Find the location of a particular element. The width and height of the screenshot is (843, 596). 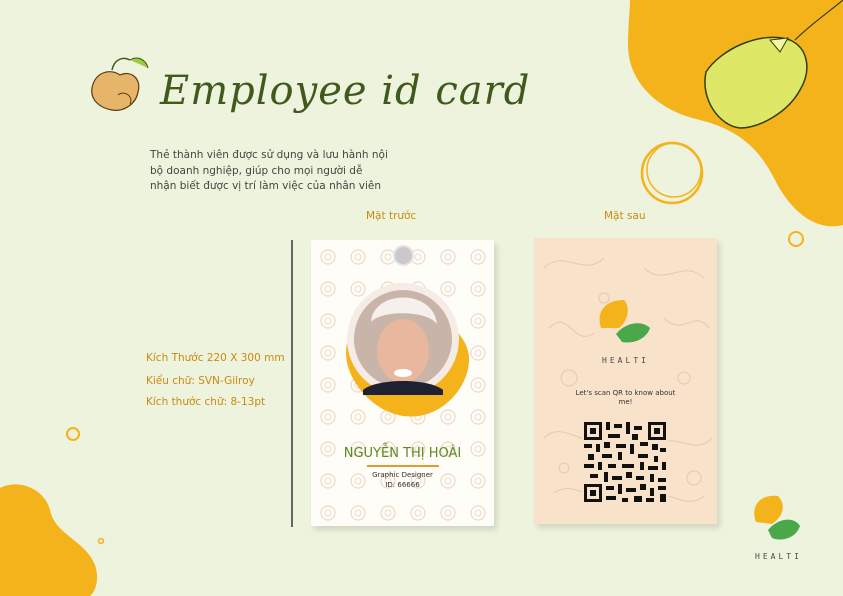

qr-code-icon is located at coordinates (625, 462).